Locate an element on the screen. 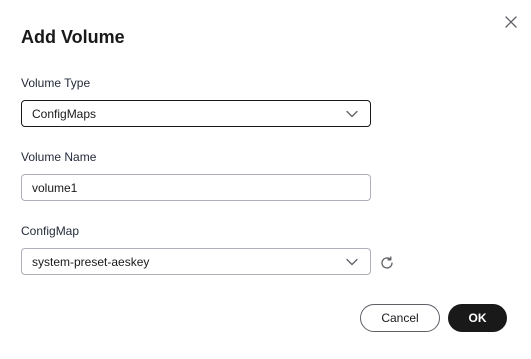 The image size is (531, 359). volume-name-value: volume1 is located at coordinates (55, 187).